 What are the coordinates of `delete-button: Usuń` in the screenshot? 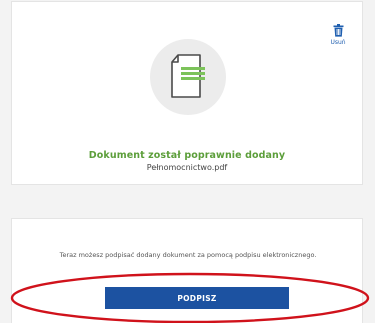 It's located at (338, 35).